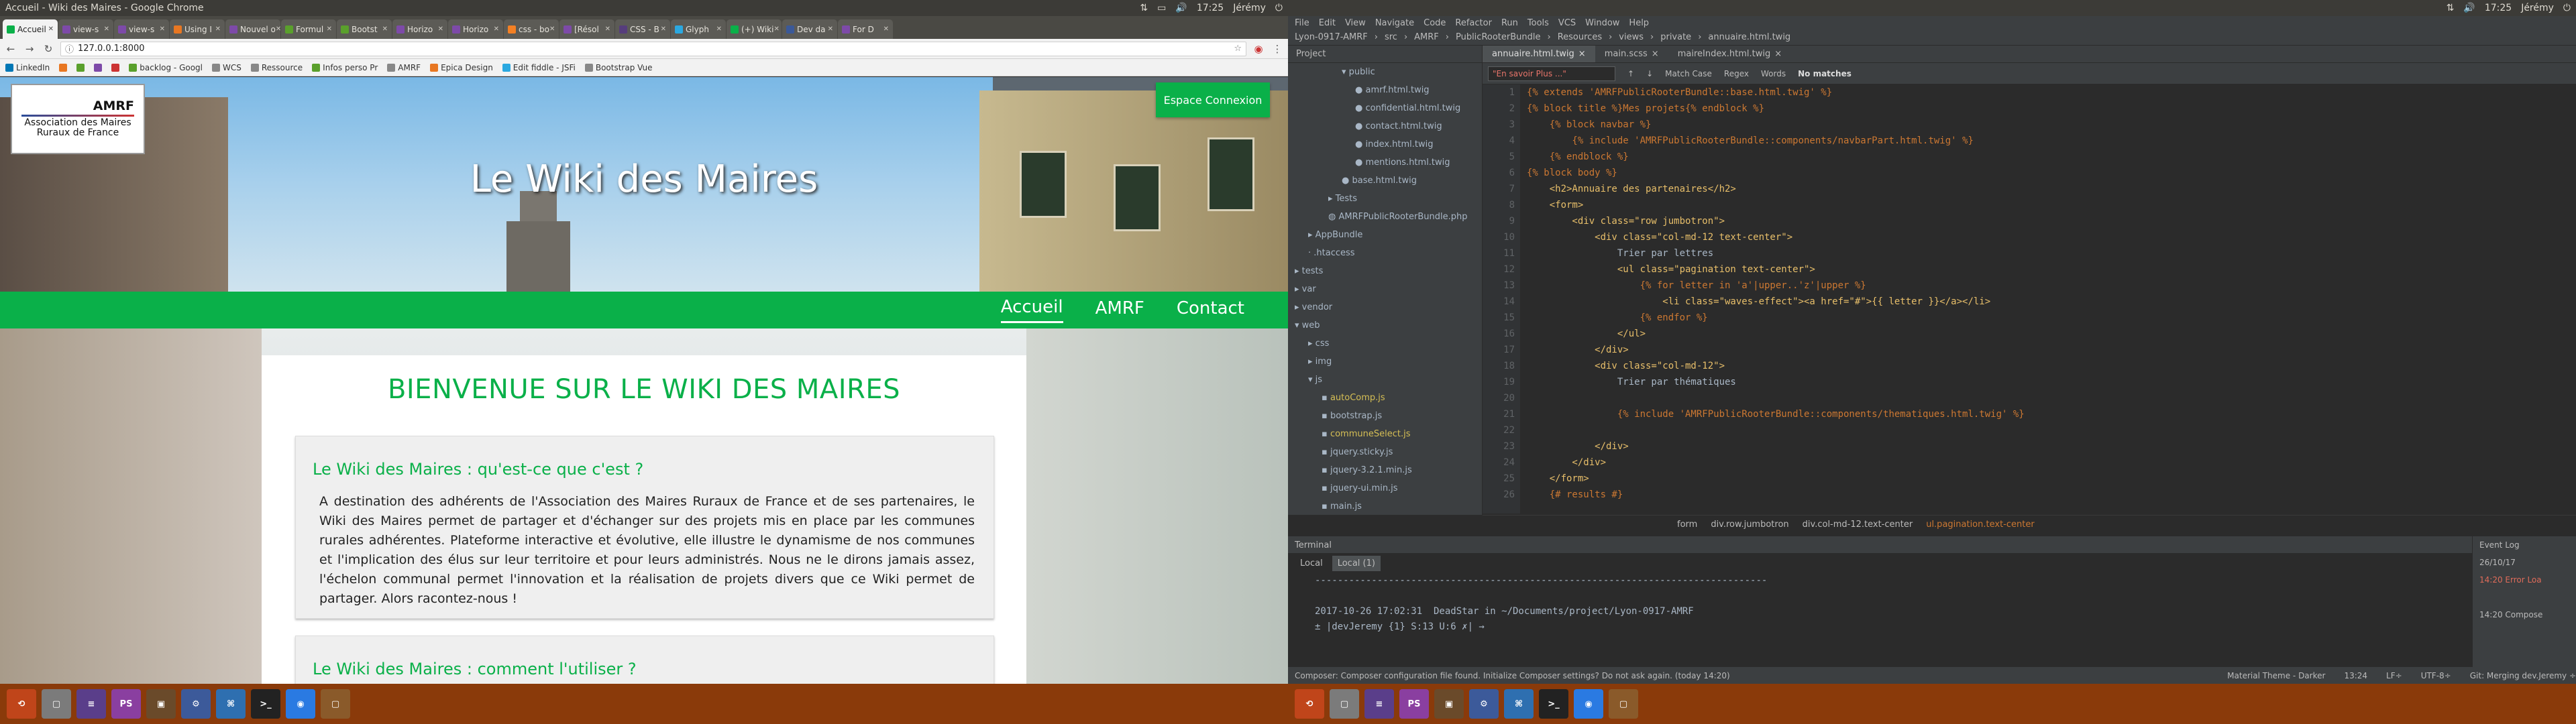  What do you see at coordinates (1385, 55) in the screenshot?
I see `project-panel-header: Project` at bounding box center [1385, 55].